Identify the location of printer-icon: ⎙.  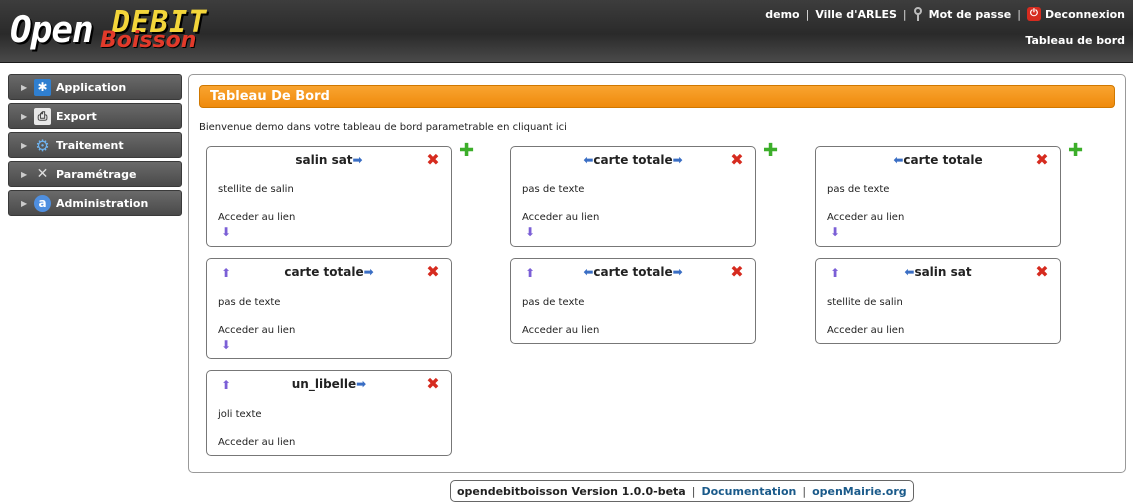
(42, 116).